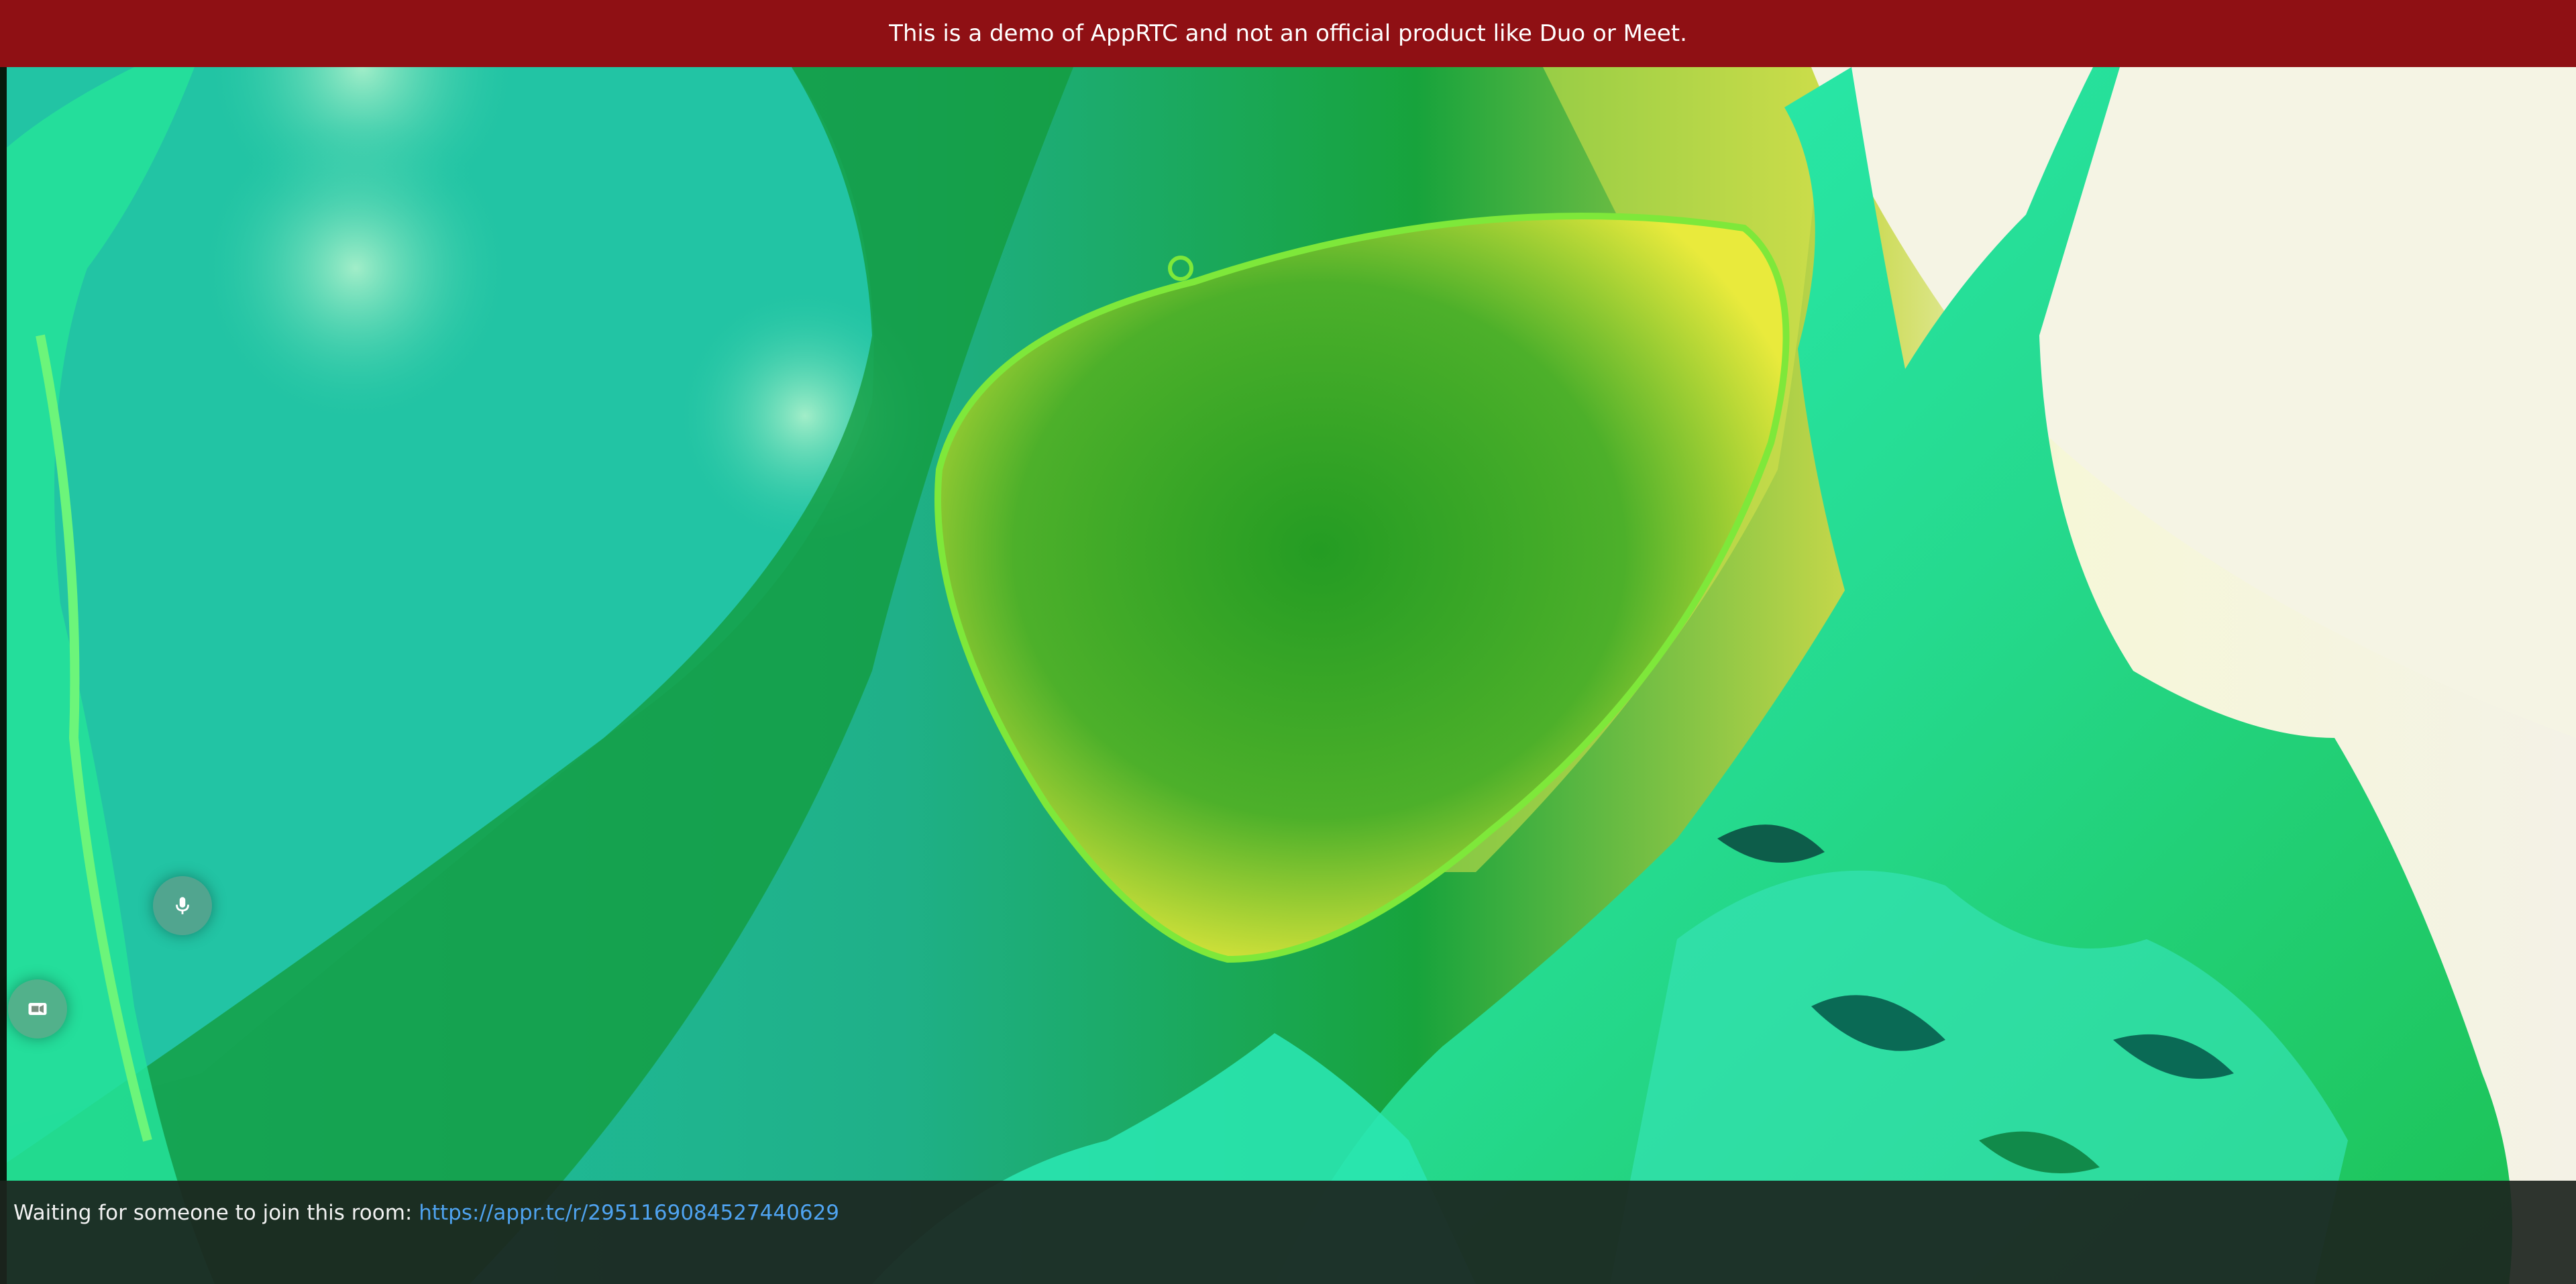  What do you see at coordinates (3, 675) in the screenshot?
I see `video-left-edge` at bounding box center [3, 675].